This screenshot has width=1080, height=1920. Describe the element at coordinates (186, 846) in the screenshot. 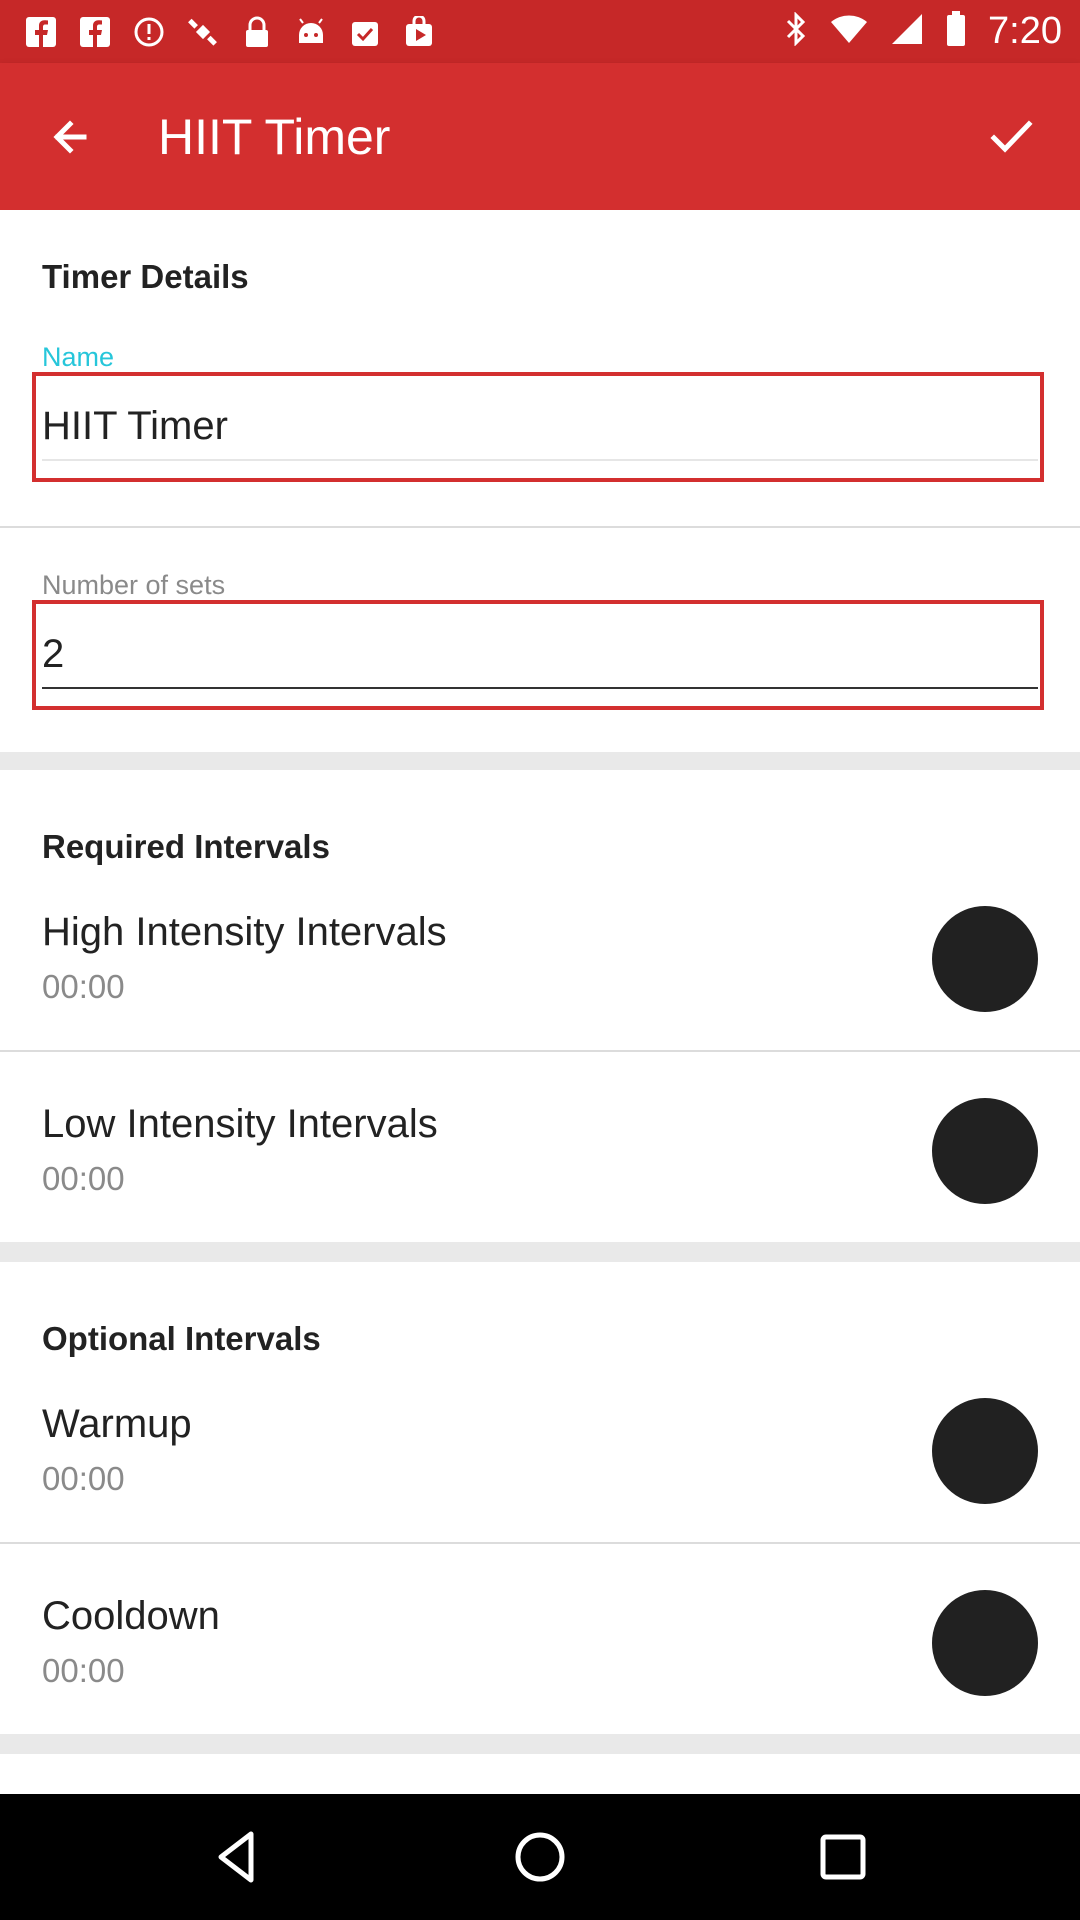

I see `section-title-required-intervals: Required Intervals` at that location.